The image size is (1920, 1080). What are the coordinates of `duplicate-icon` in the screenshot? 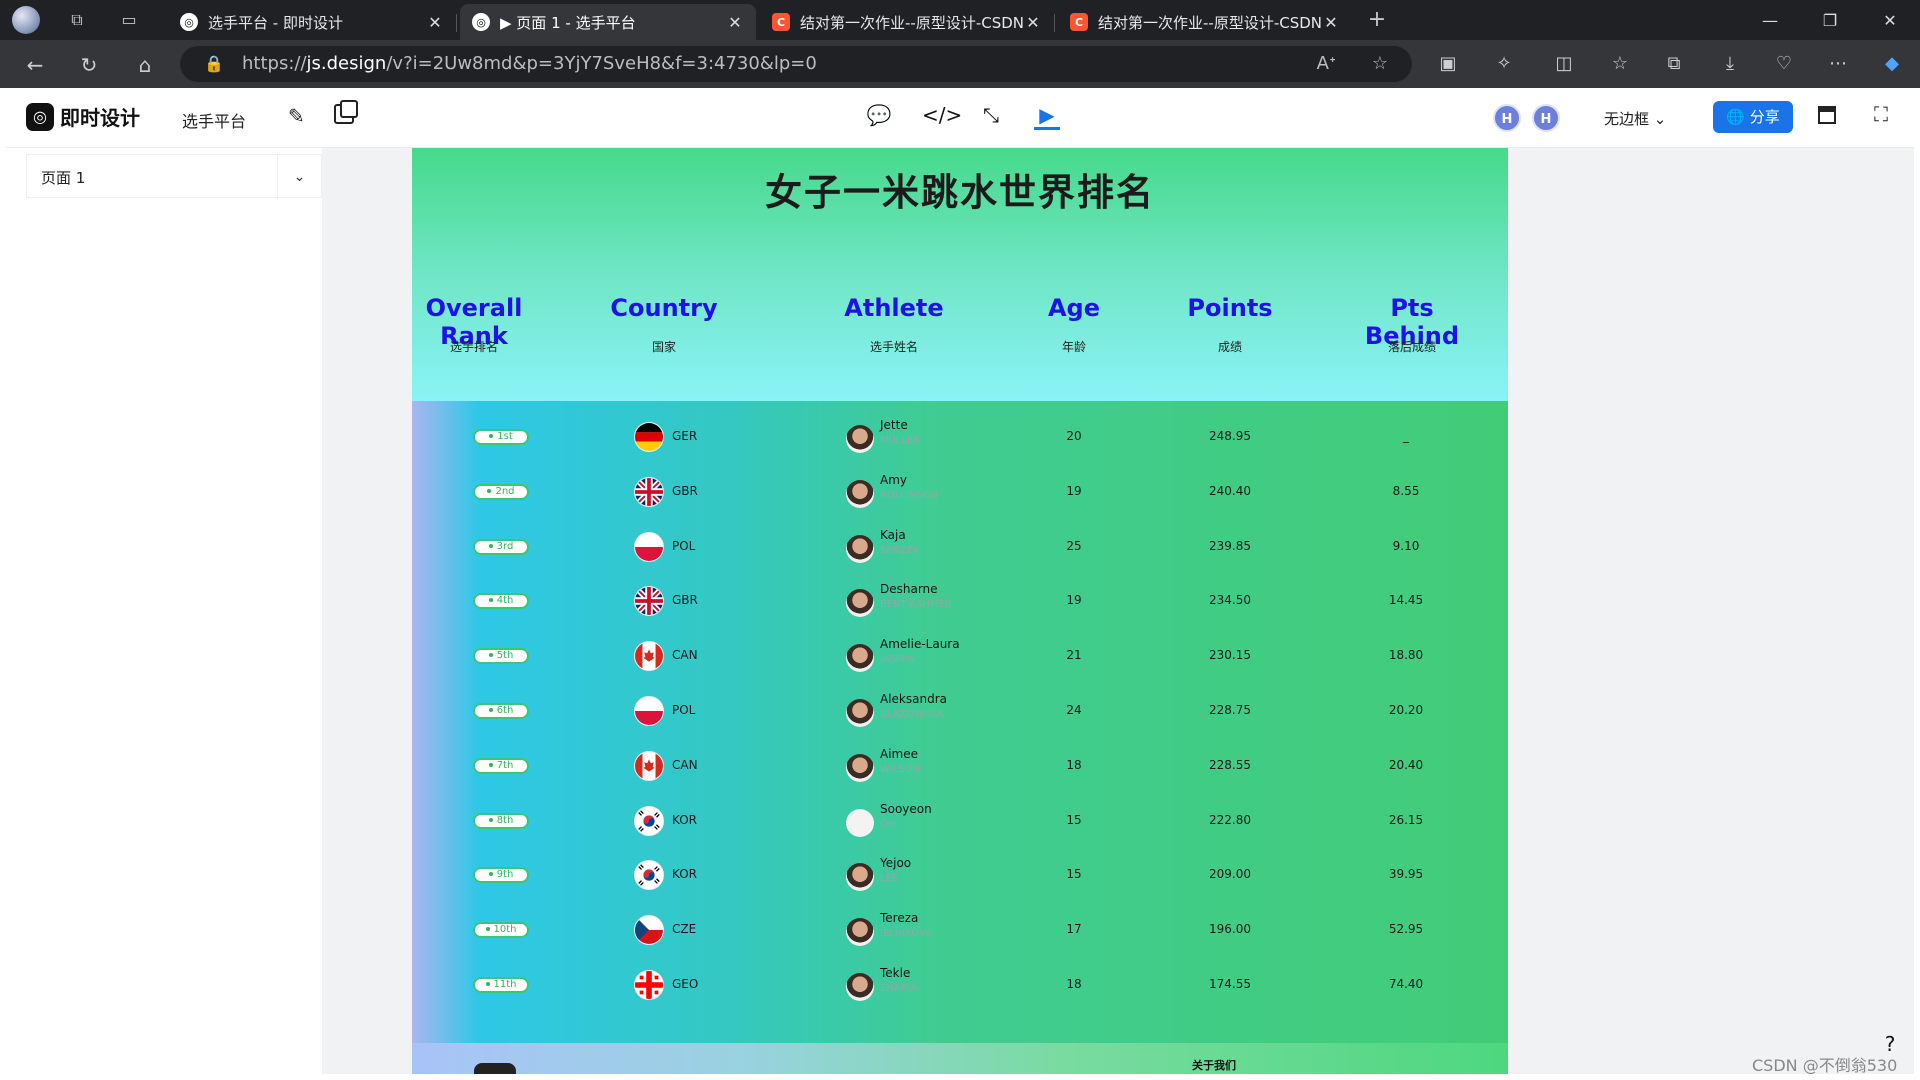 It's located at (346, 112).